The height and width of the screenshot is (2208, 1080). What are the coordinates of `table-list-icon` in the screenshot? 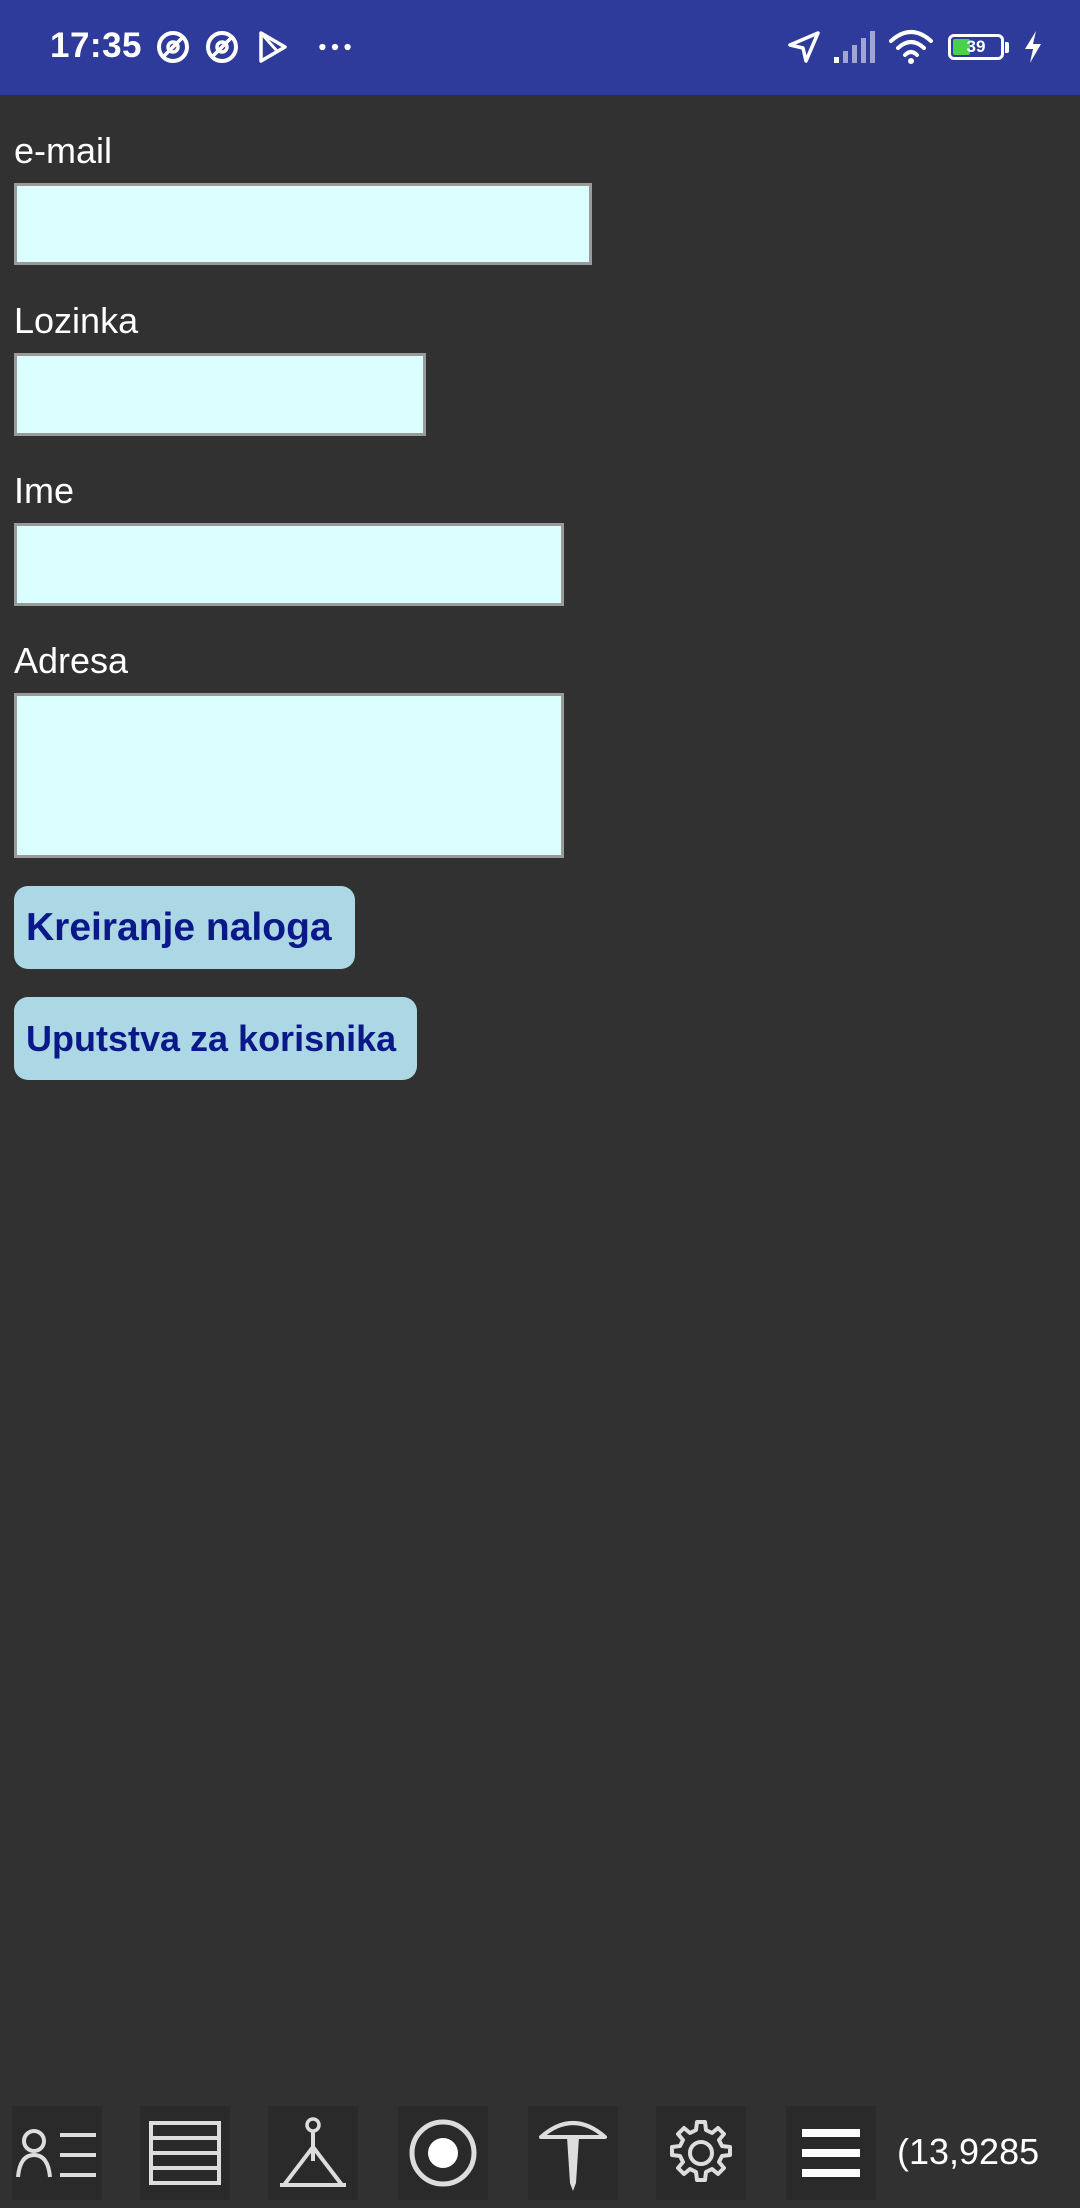 It's located at (185, 2153).